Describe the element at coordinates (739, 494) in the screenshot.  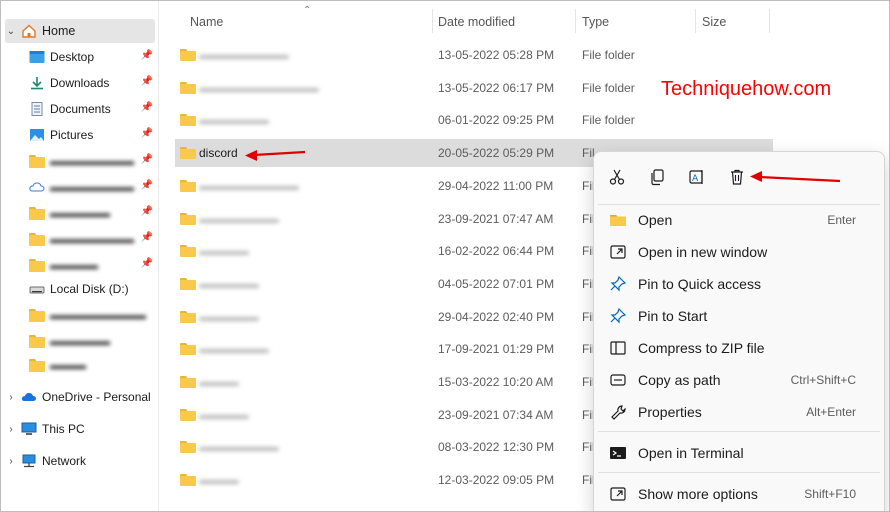
I see `menu-item-show-more-options: Show more options Shift+F10` at that location.